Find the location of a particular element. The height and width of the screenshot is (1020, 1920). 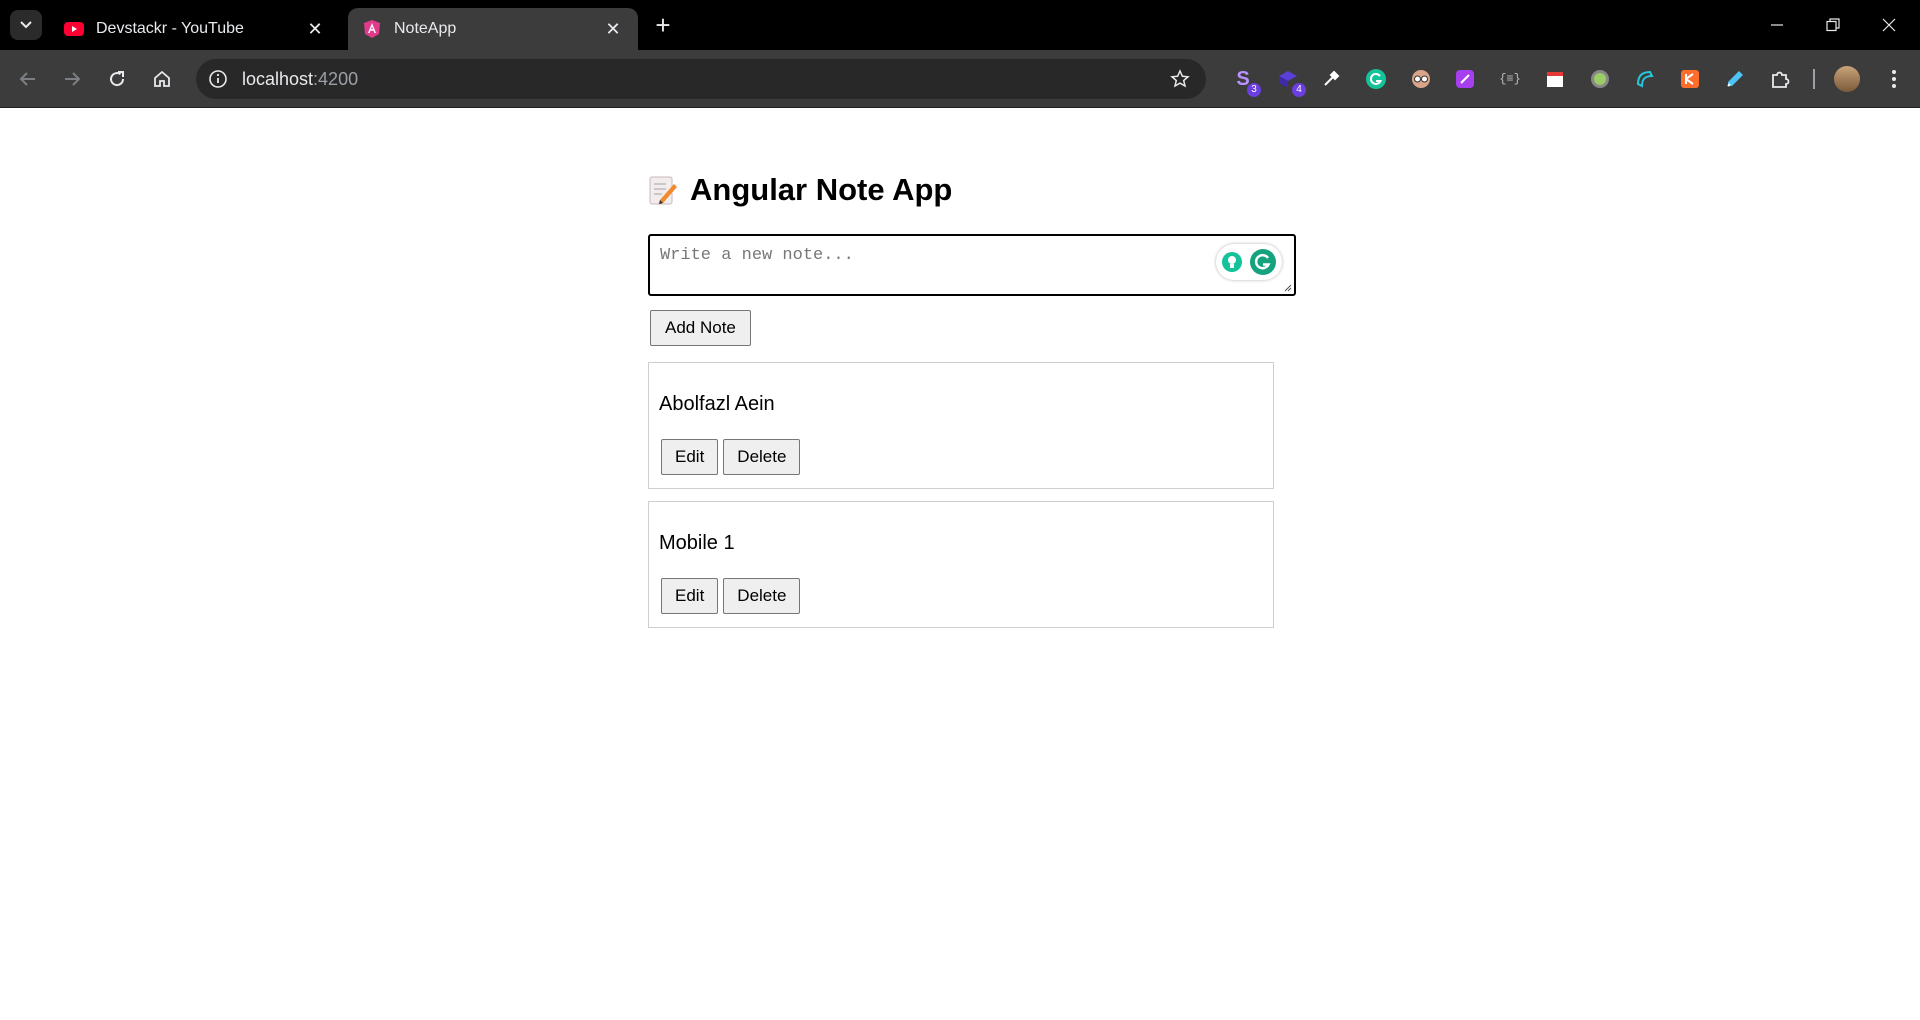

note-card: Abolfazl Aein Edit Delete is located at coordinates (961, 425).